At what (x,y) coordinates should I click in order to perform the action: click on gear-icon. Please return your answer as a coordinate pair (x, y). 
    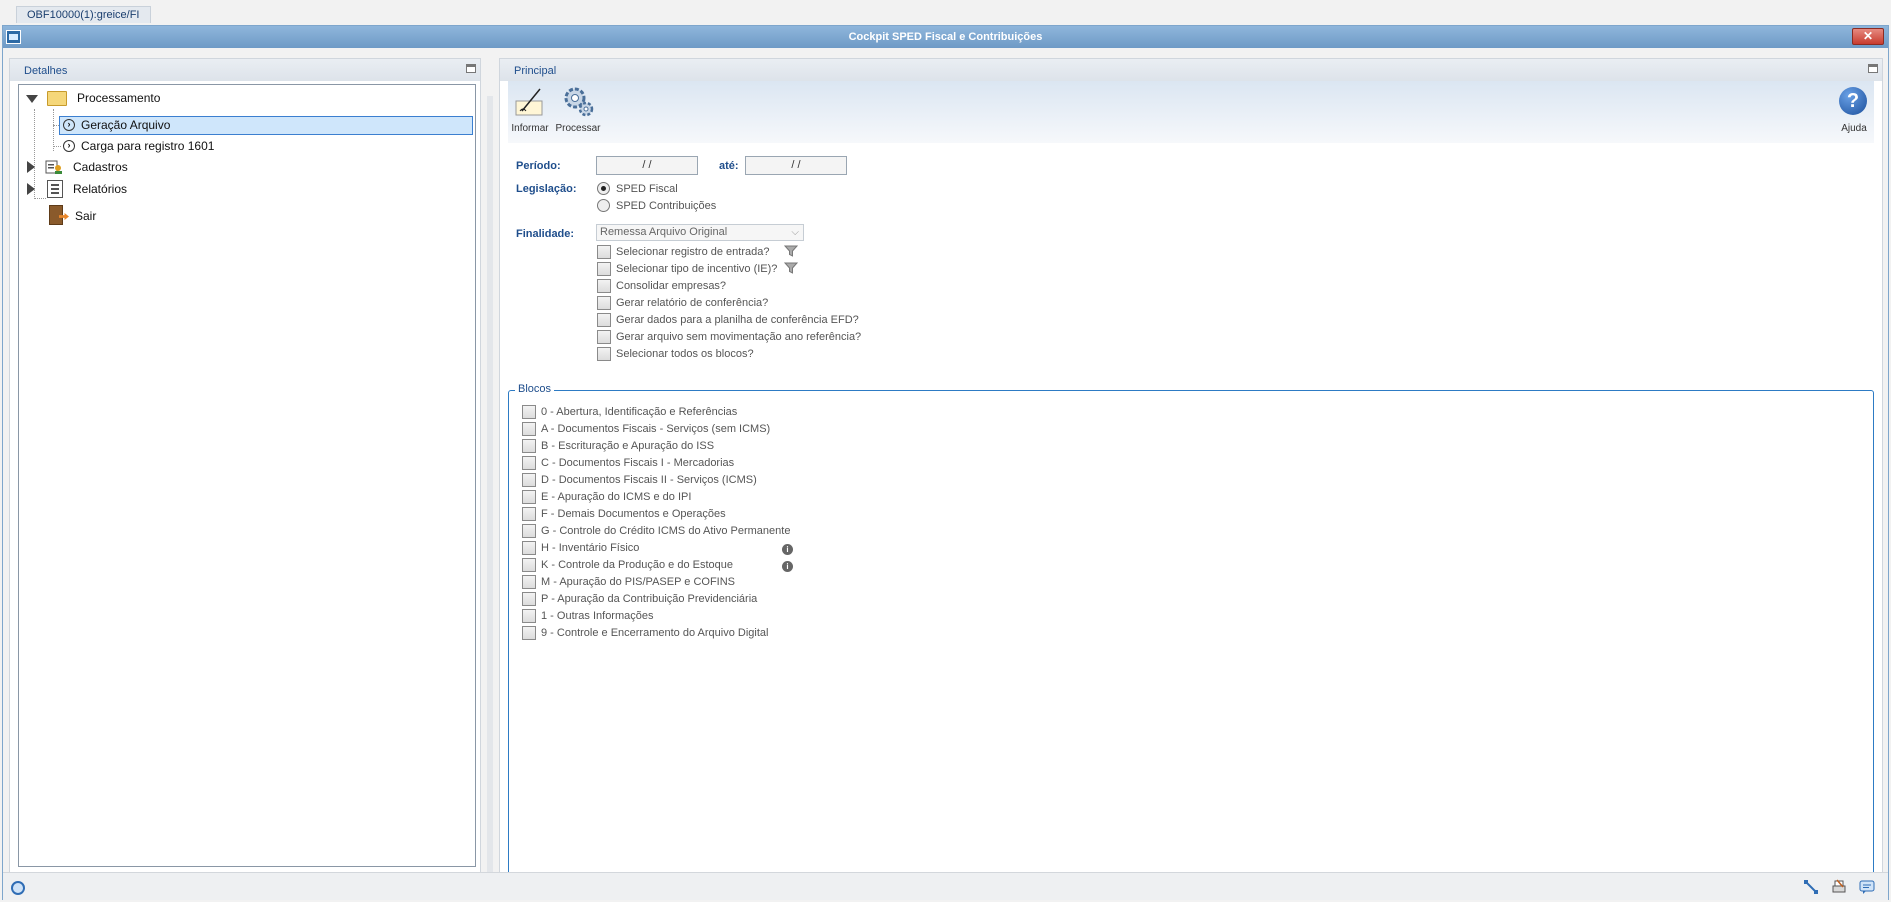
    Looking at the image, I should click on (579, 102).